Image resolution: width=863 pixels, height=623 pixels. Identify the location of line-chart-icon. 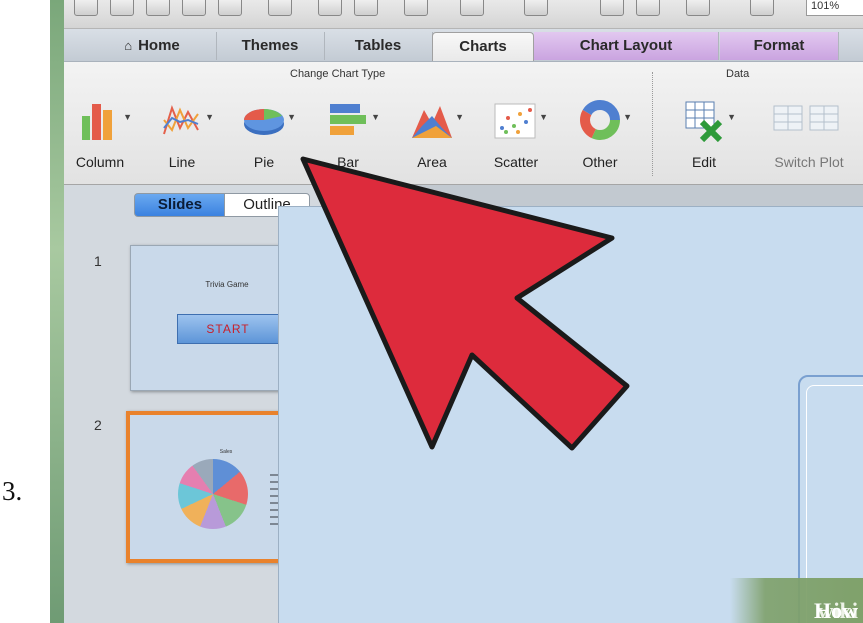
(181, 119).